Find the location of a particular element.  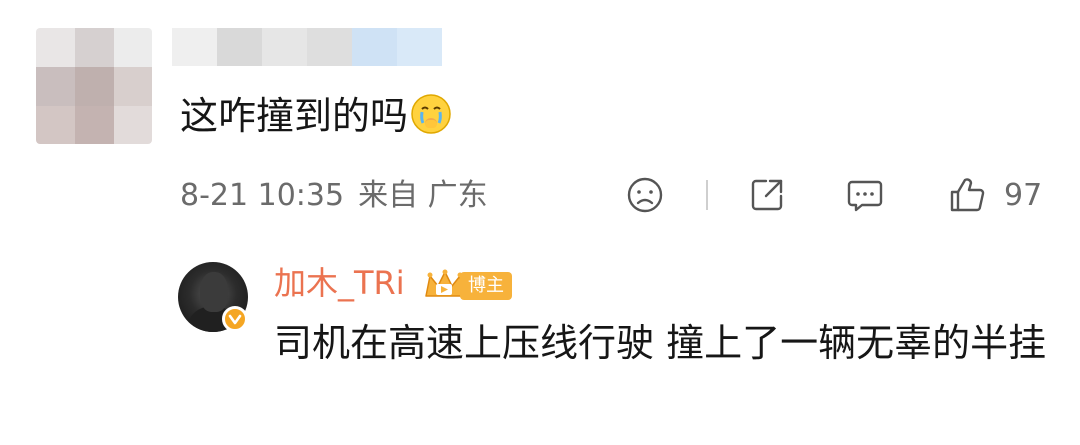

avatar-silhouette-face is located at coordinates (214, 292).